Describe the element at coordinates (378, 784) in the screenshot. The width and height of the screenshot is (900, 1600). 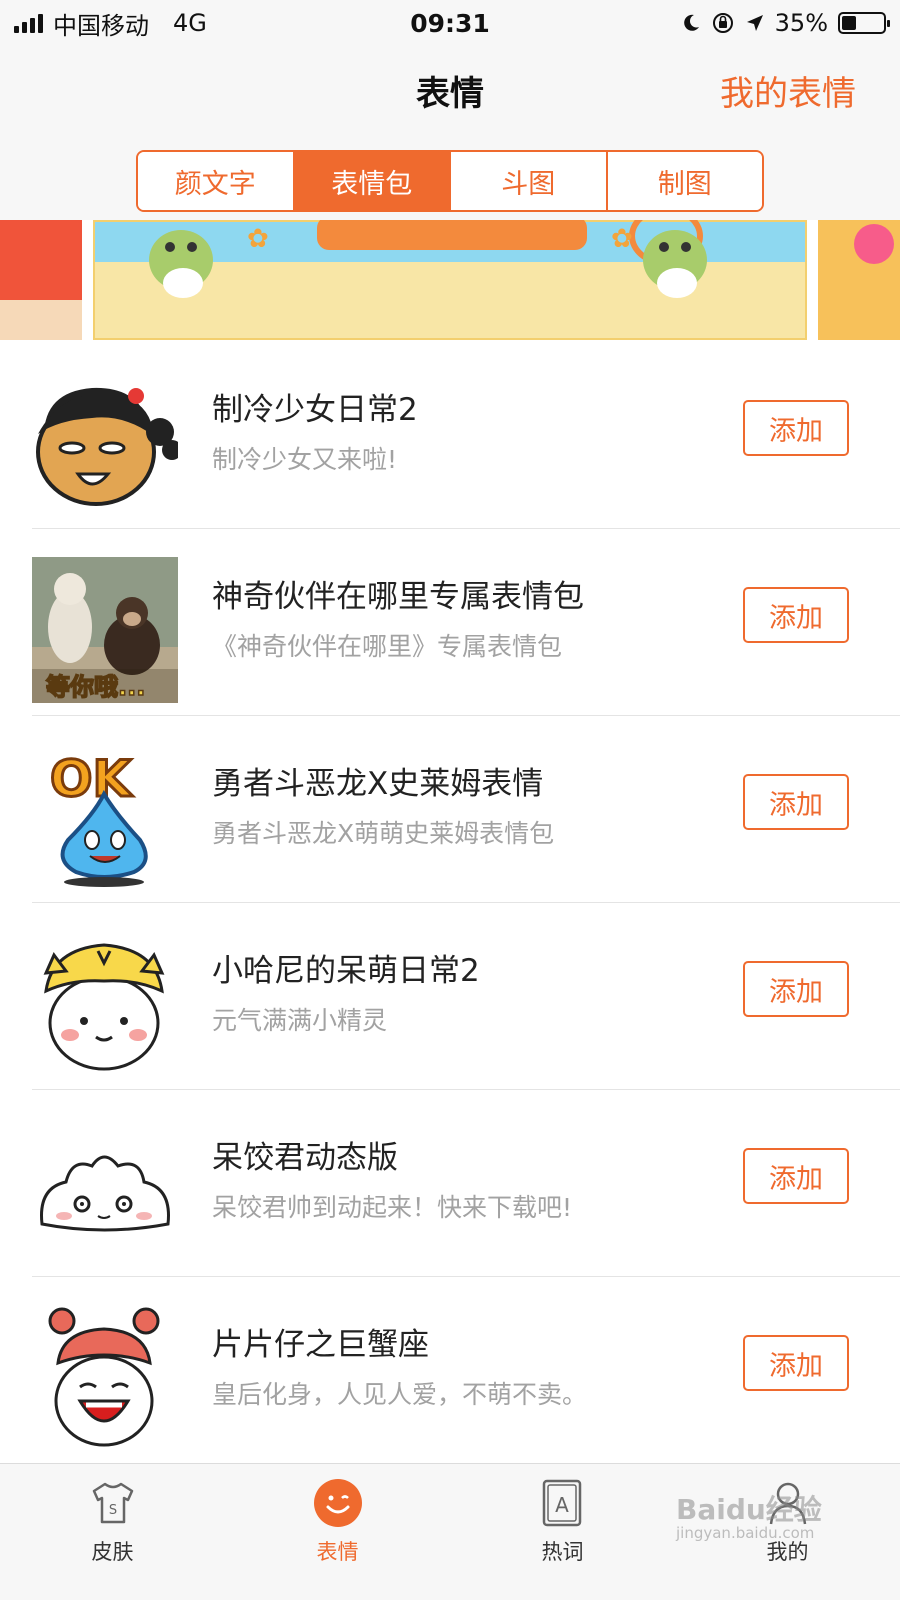
I see `item-title: 勇者斗恶龙X史莱姆表情` at that location.